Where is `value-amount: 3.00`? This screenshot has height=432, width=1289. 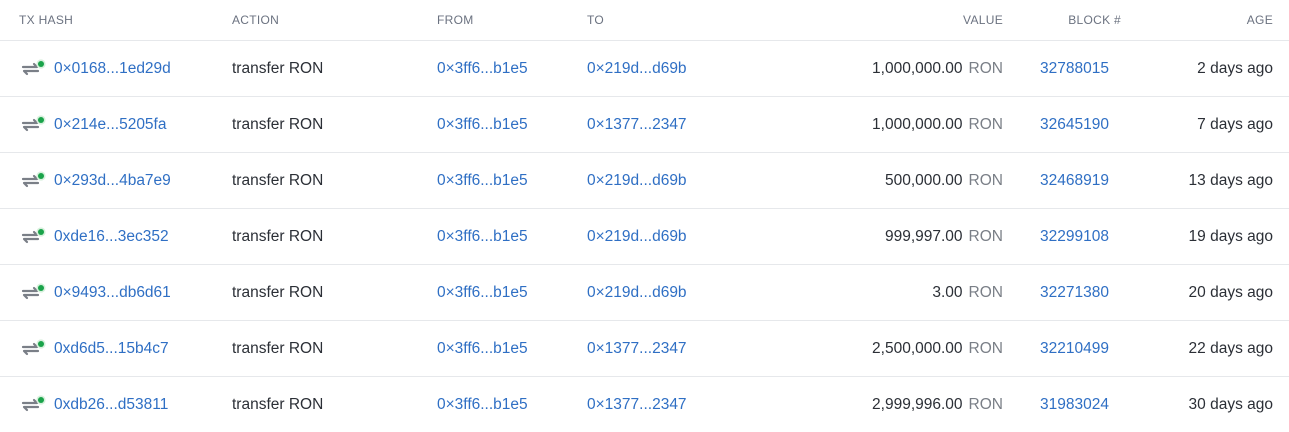
value-amount: 3.00 is located at coordinates (947, 292).